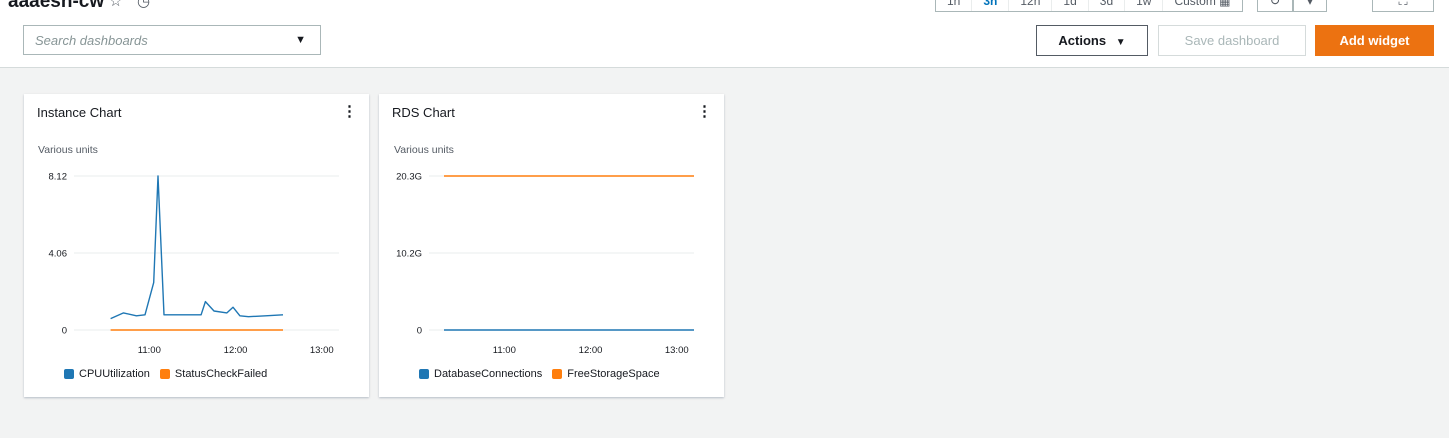 The image size is (1449, 438). I want to click on legend-item-statuscheckfailed: StatusCheckFailed, so click(213, 374).